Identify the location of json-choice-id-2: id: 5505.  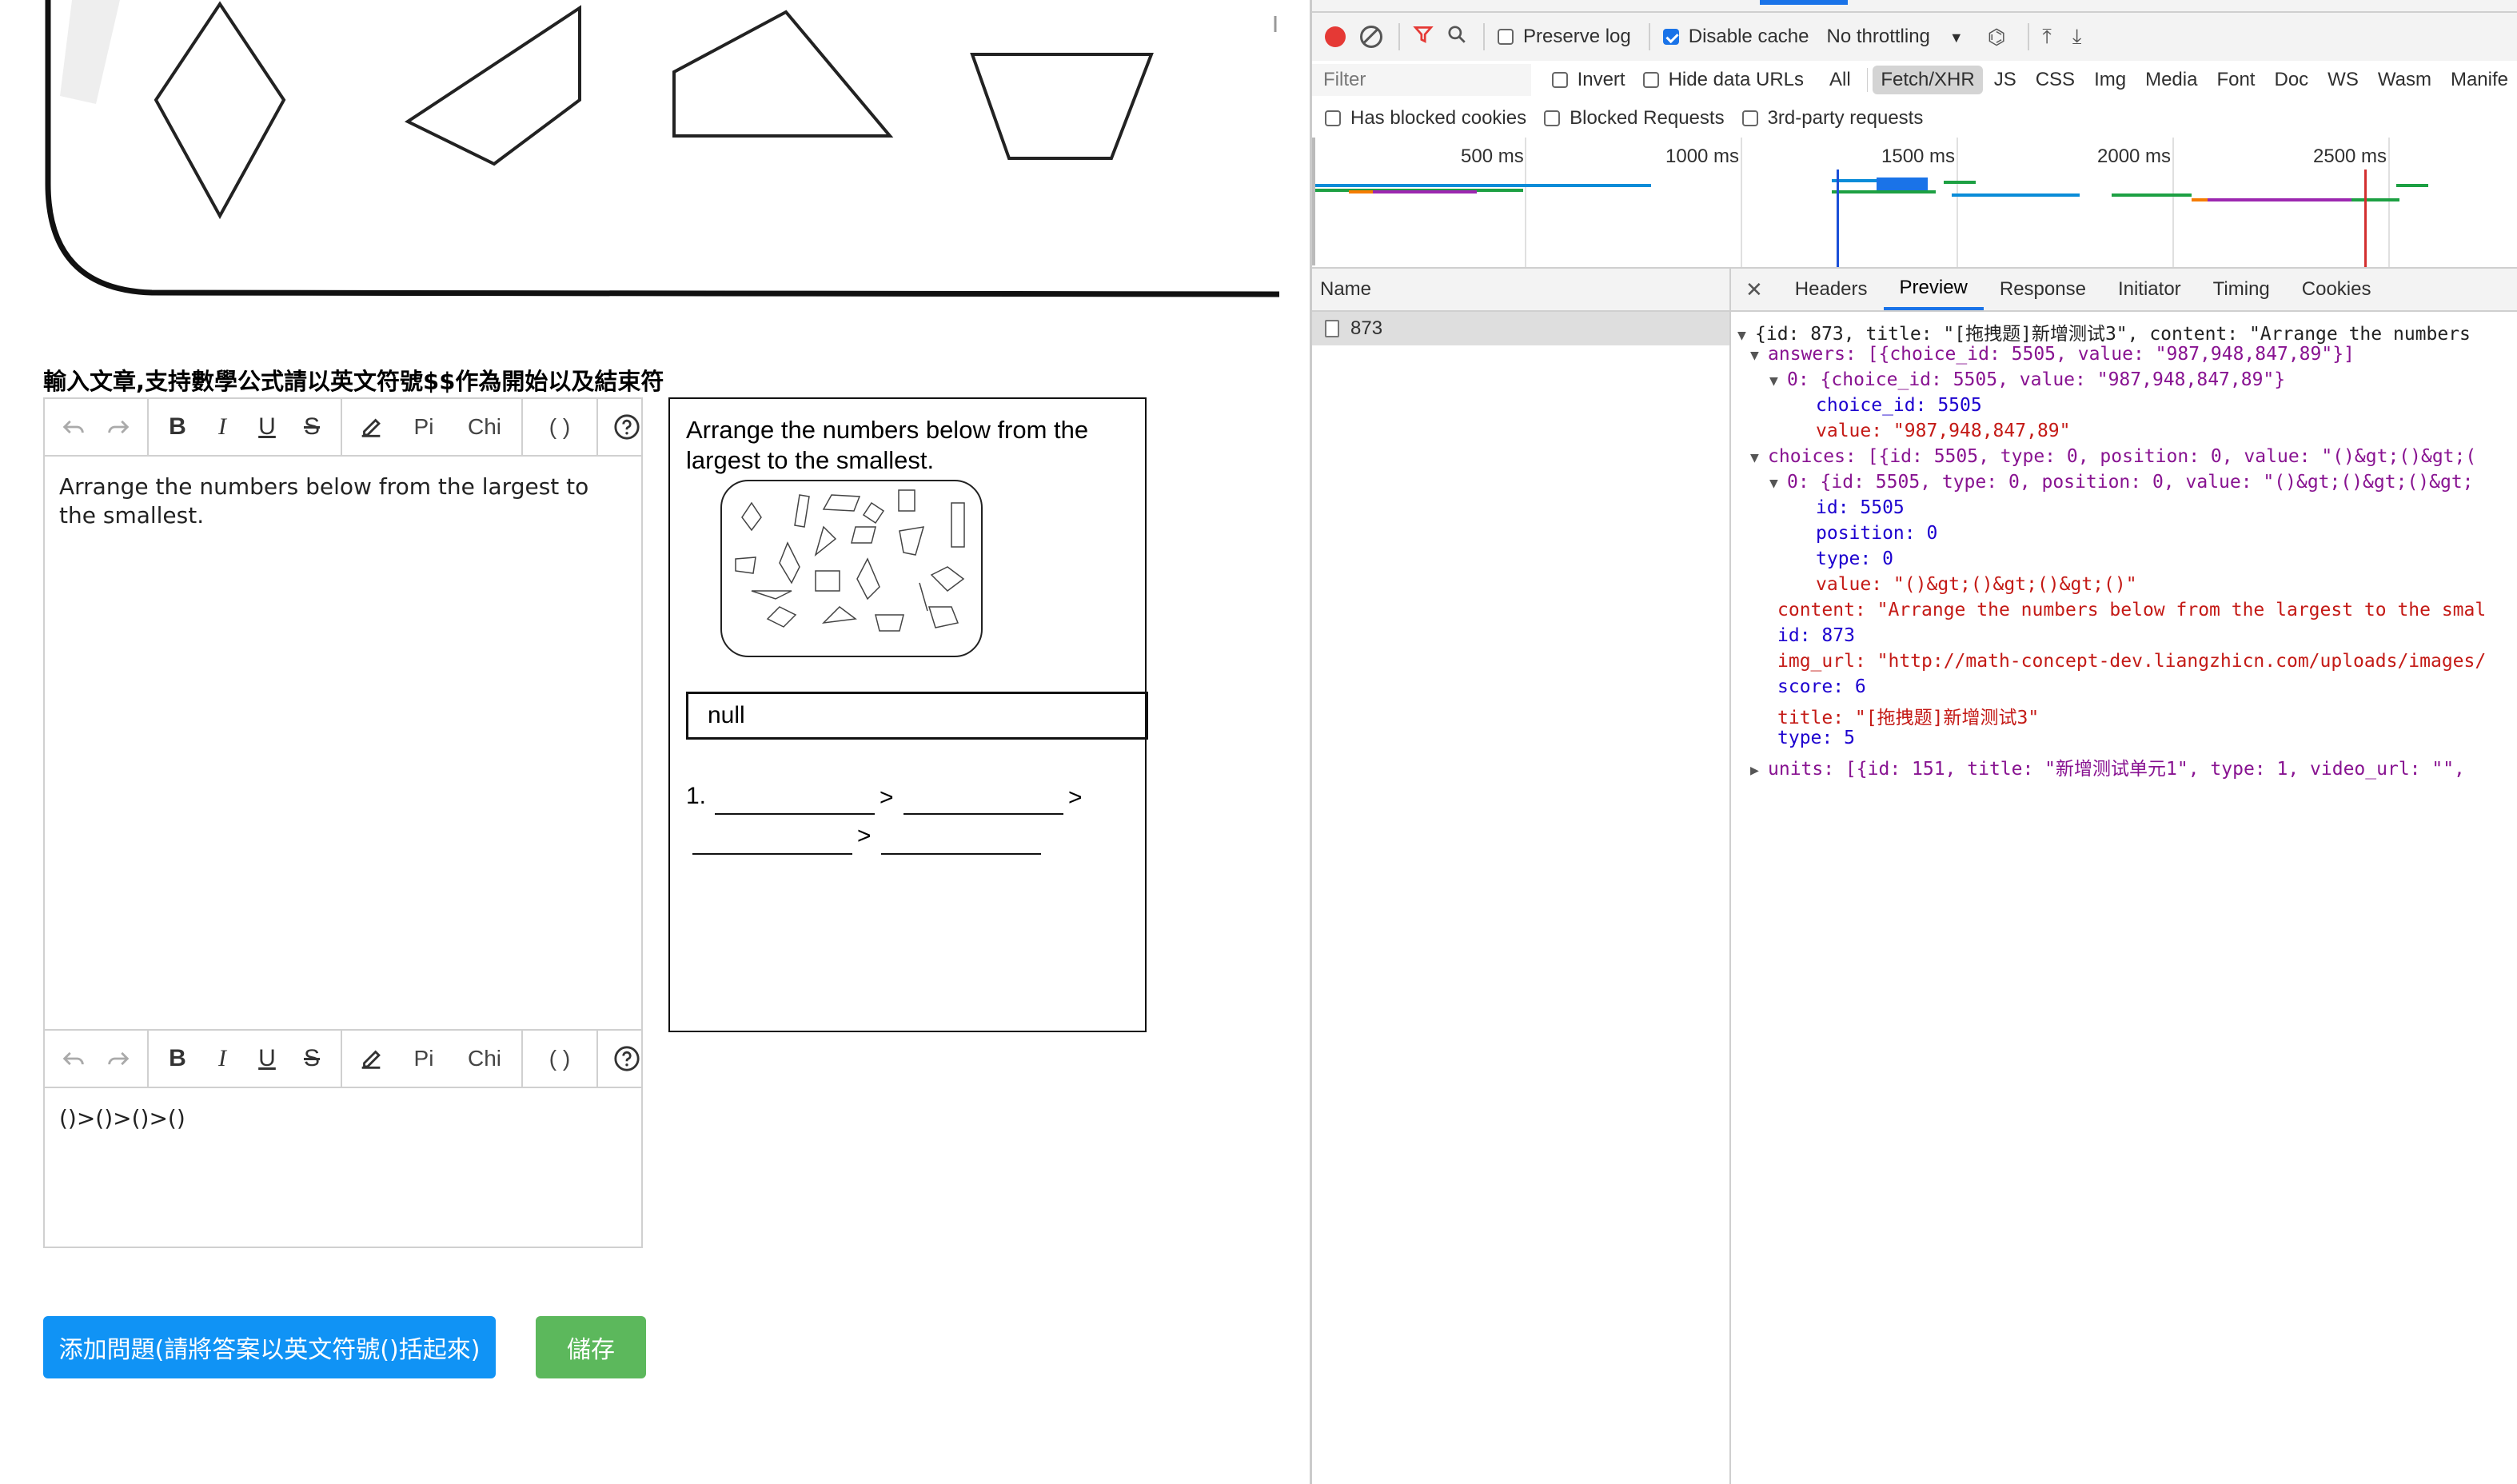
(1860, 507).